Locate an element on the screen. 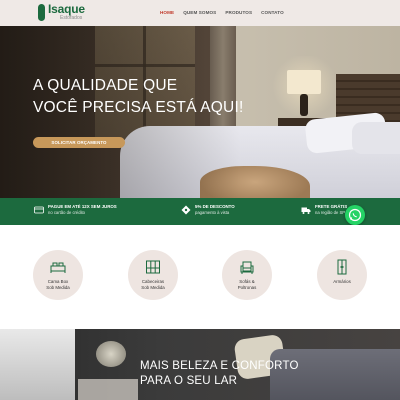 The height and width of the screenshot is (400, 400). wardrobe-icon is located at coordinates (342, 267).